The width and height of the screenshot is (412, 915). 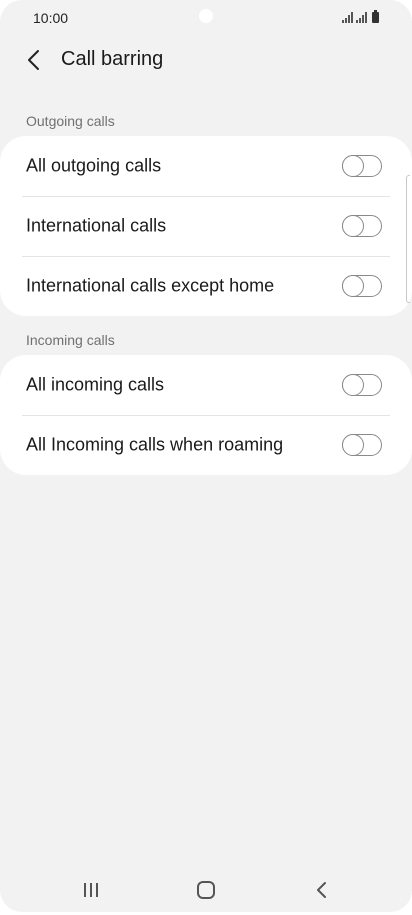 What do you see at coordinates (96, 225) in the screenshot?
I see `list-item-label: International calls` at bounding box center [96, 225].